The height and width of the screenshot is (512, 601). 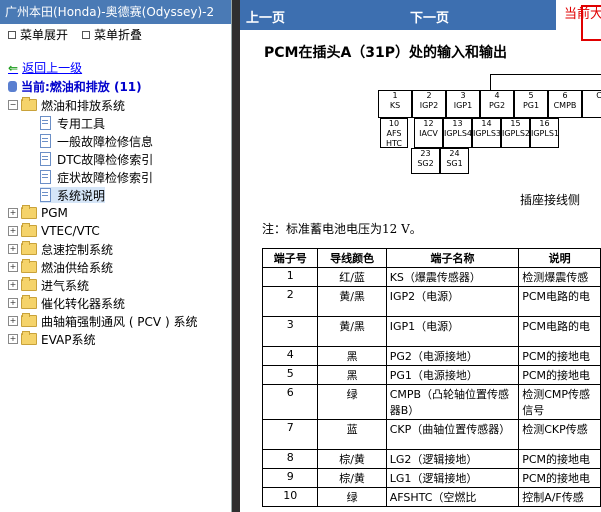 I want to click on tree-item: 专用工具, so click(x=72, y=123).